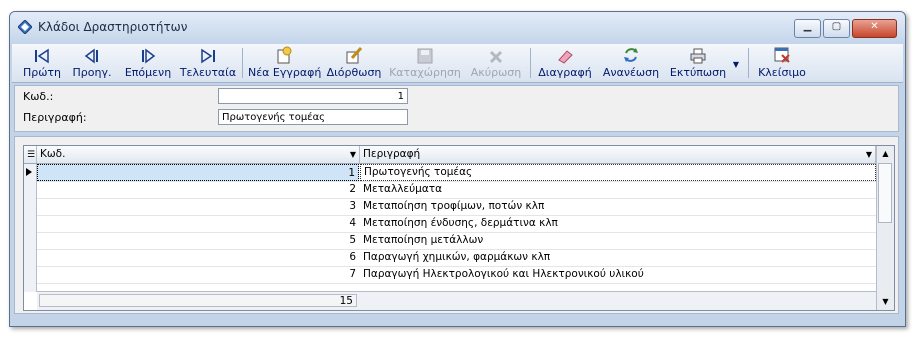  Describe the element at coordinates (354, 55) in the screenshot. I see `edit-icon` at that location.